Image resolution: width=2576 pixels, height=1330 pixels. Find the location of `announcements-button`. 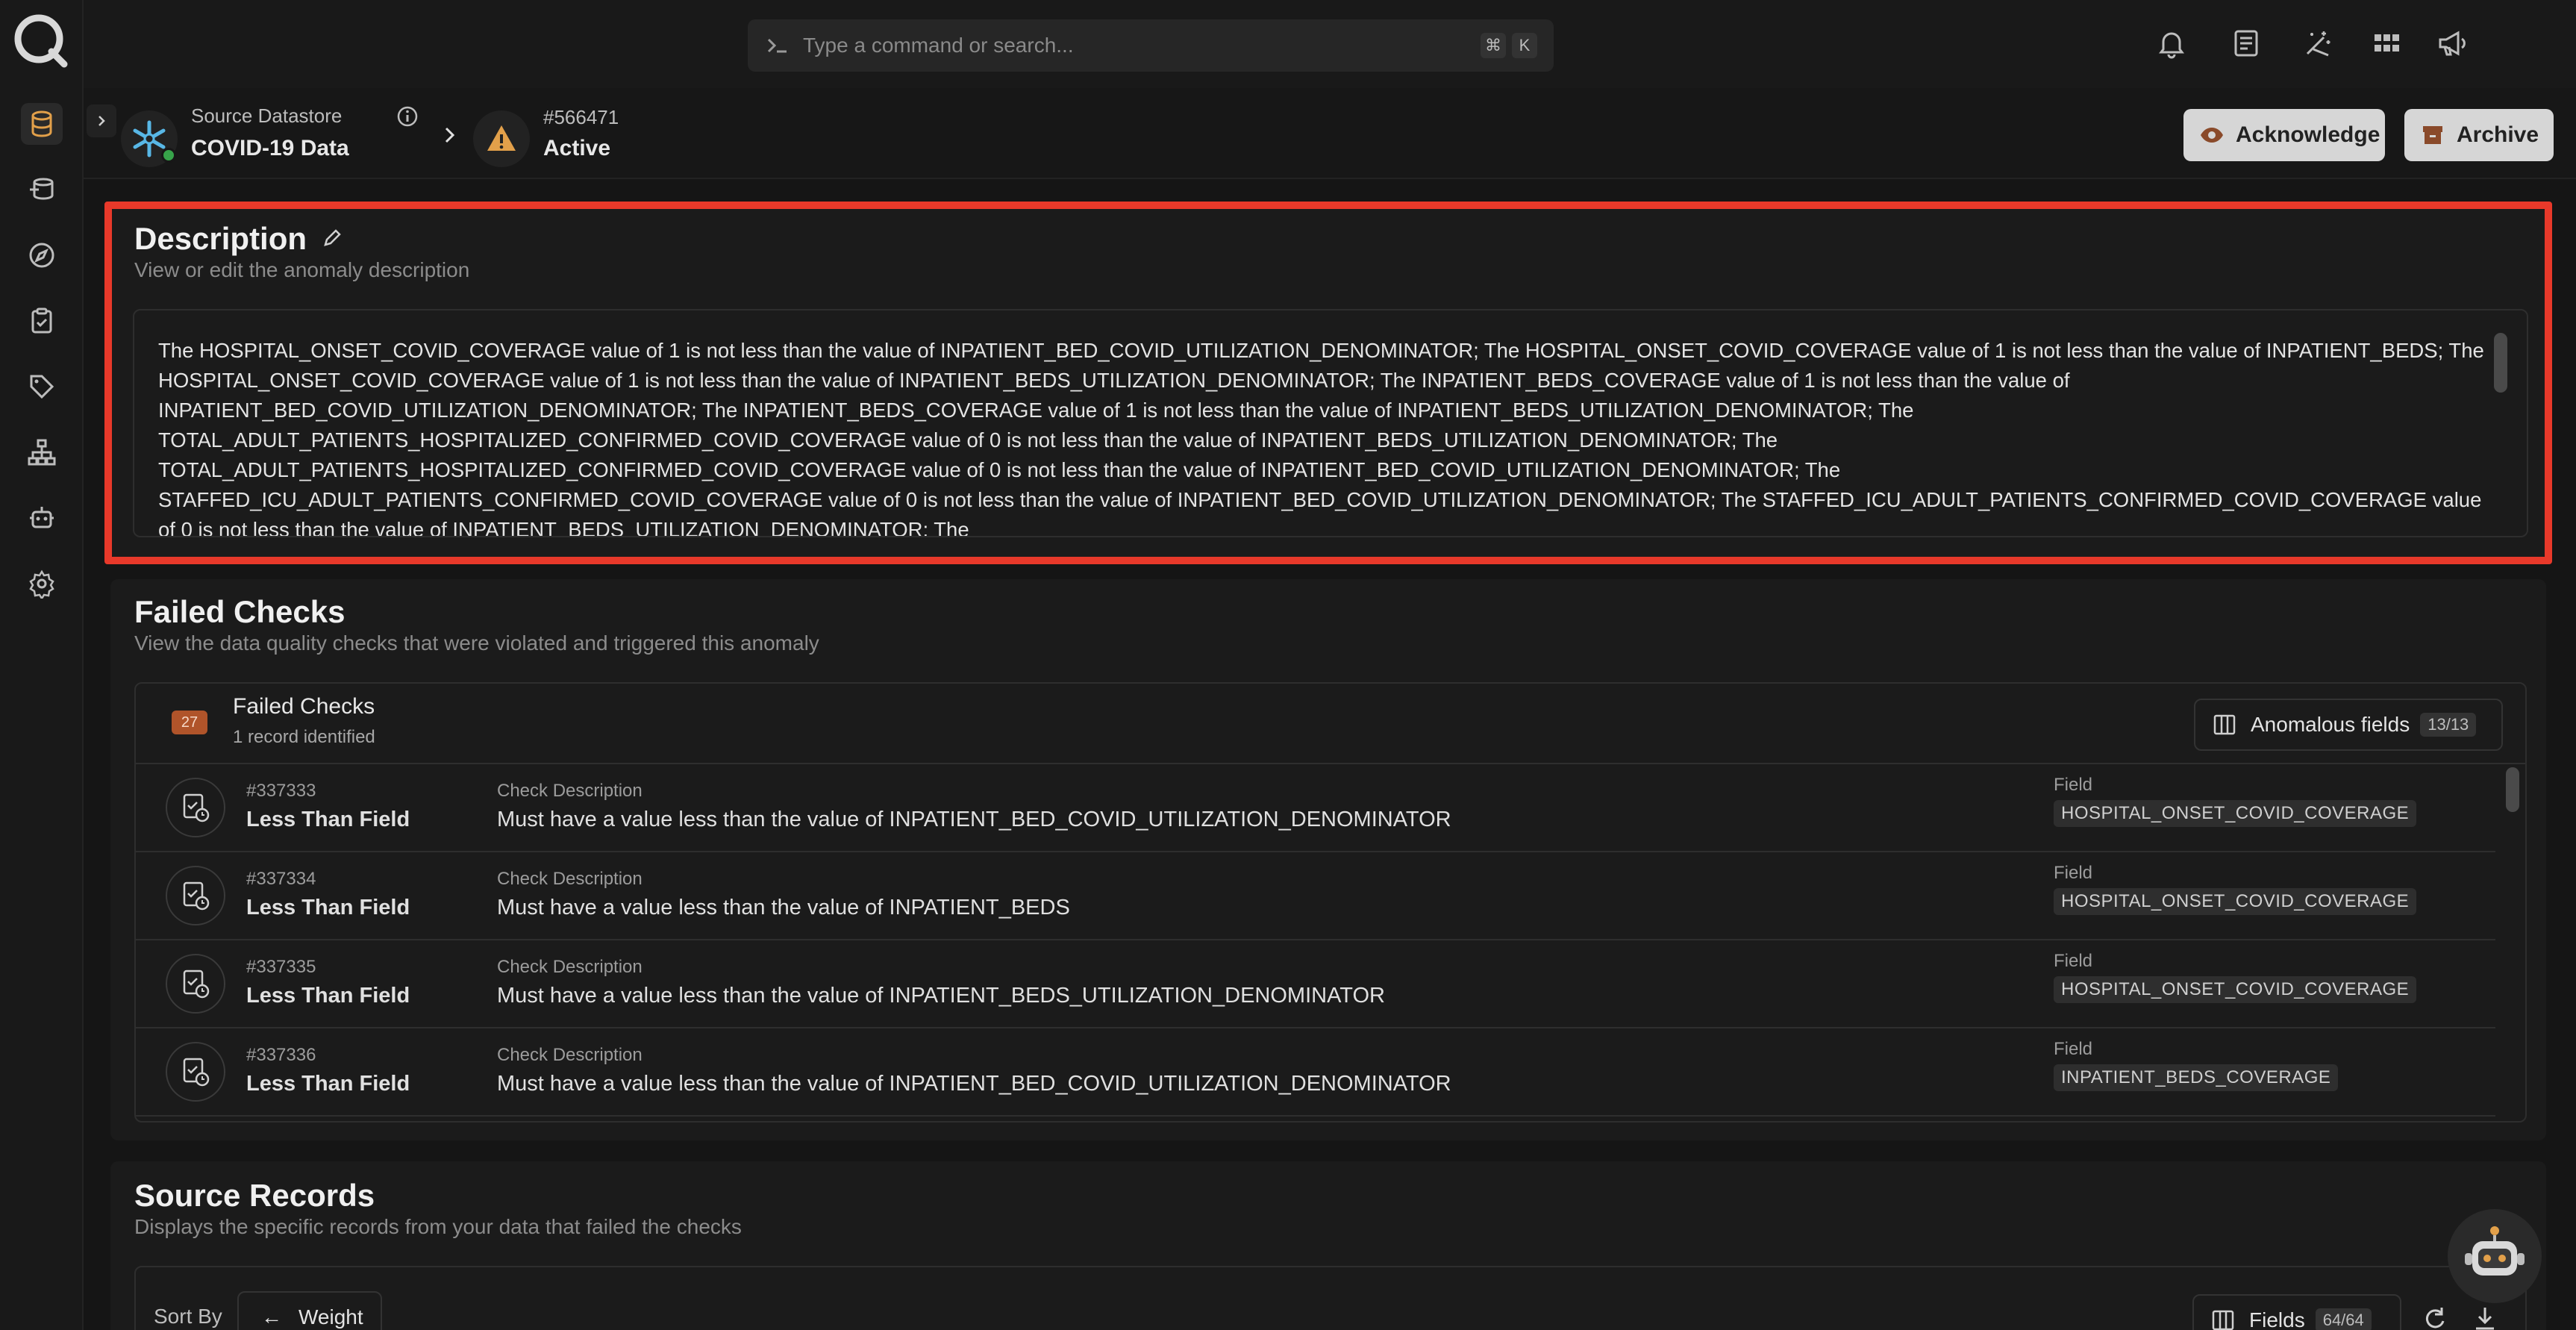

announcements-button is located at coordinates (2452, 43).